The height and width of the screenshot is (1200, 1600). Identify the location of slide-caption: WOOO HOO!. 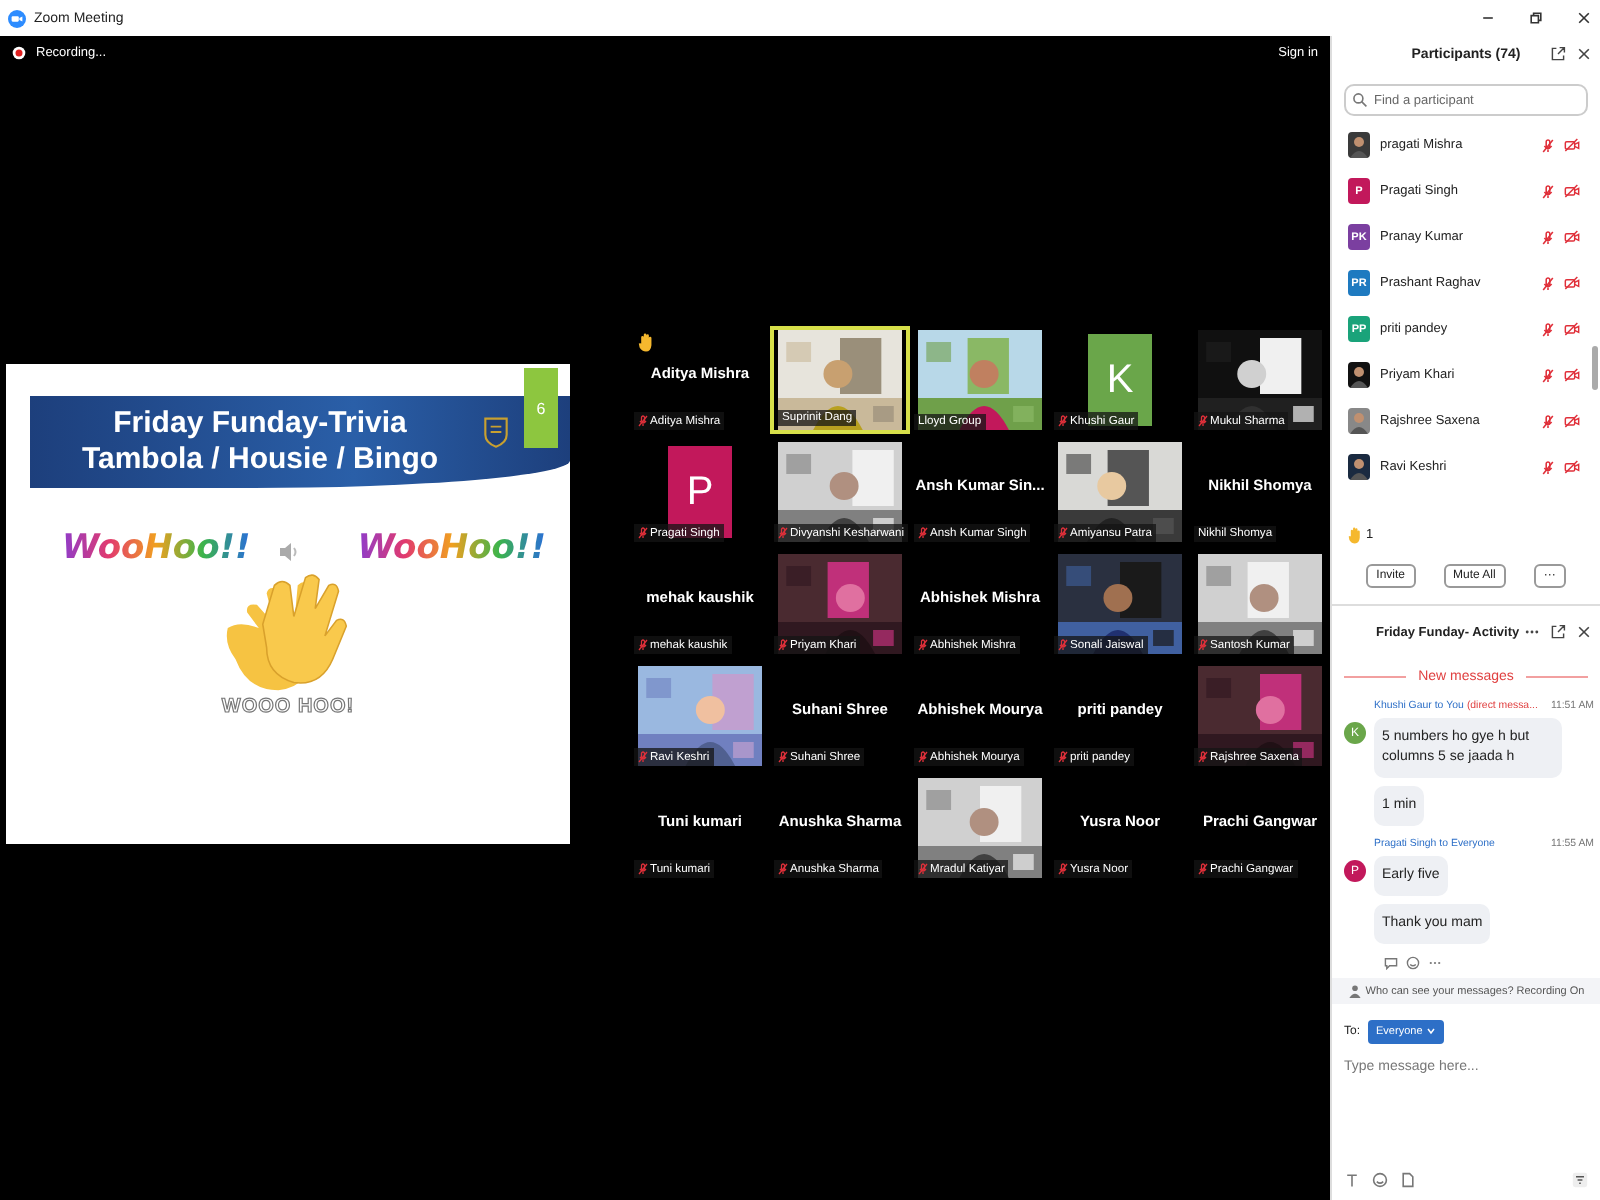
(288, 707).